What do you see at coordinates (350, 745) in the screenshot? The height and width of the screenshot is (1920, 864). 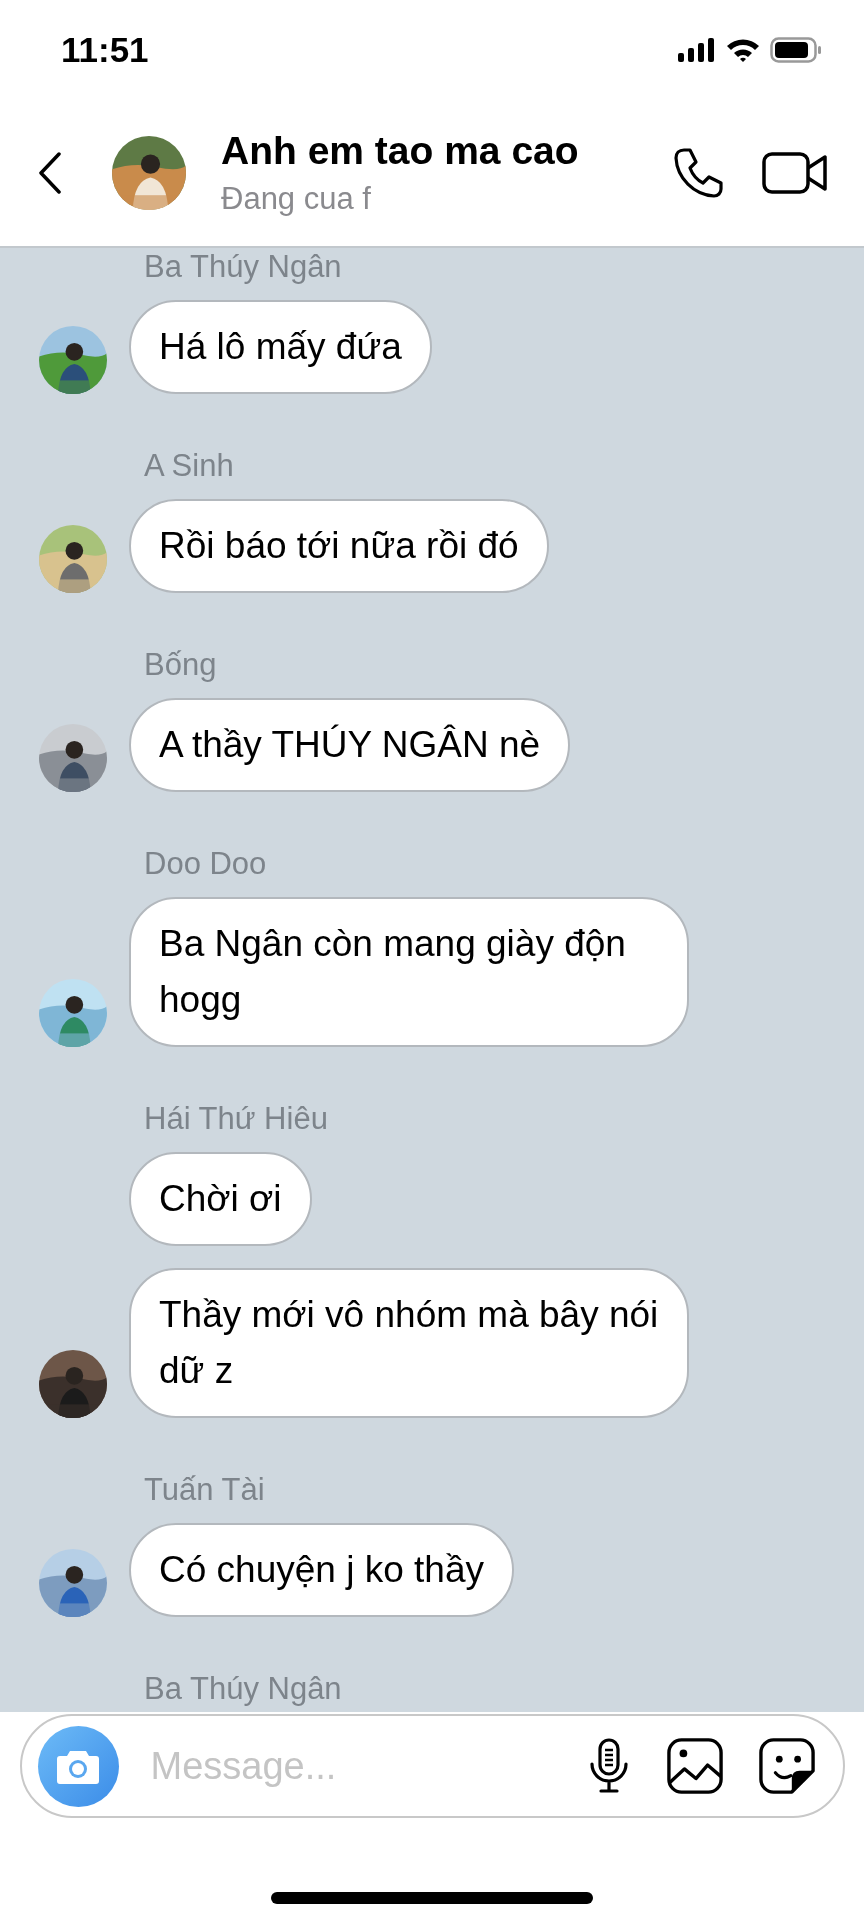 I see `message-bubble: A thầy THÚY NGÂN nè` at bounding box center [350, 745].